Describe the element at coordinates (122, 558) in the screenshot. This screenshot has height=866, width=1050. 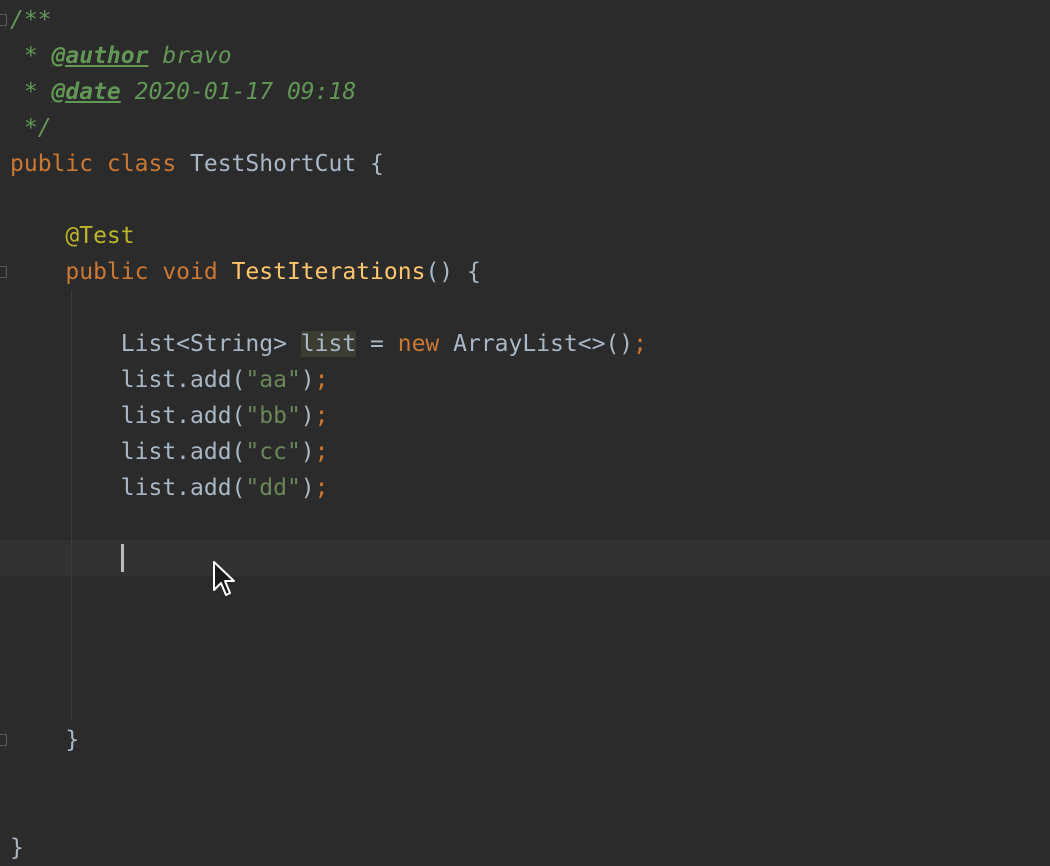
I see `text-caret` at that location.